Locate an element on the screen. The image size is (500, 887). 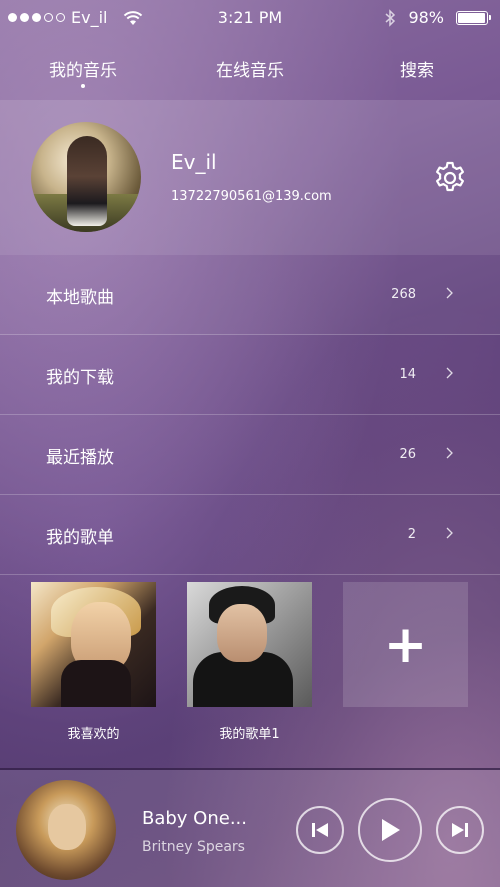
now-playing-bar: Baby One... Britney Spears is located at coordinates (250, 827).